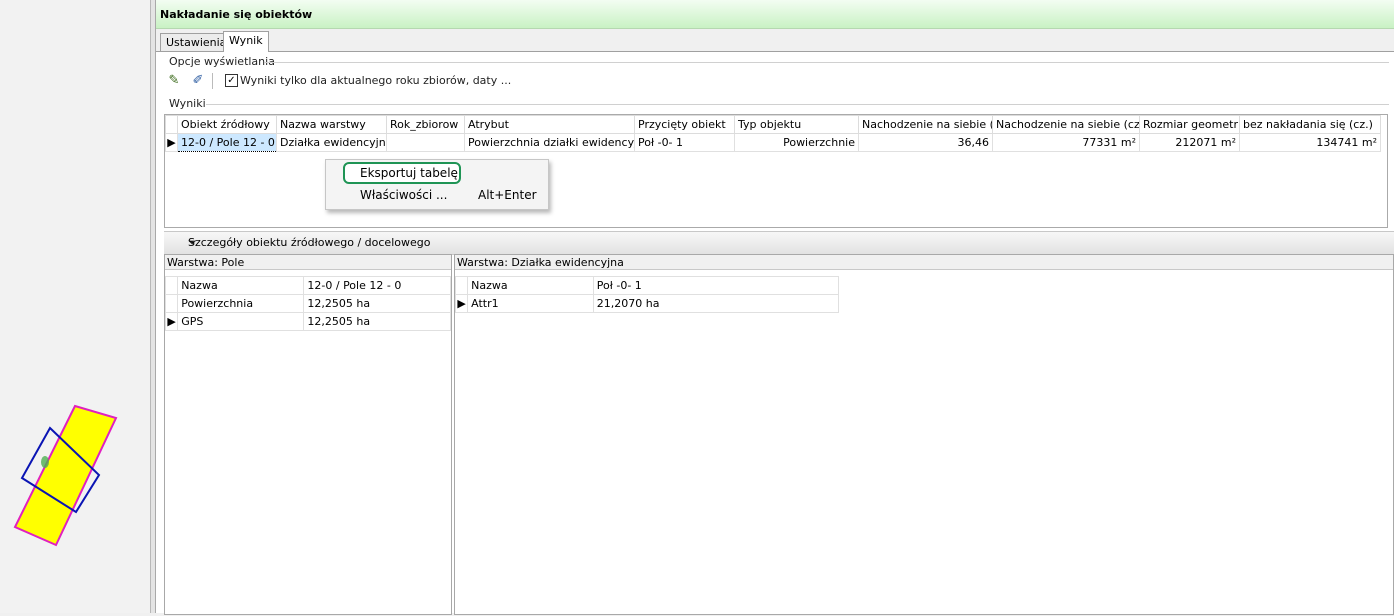 Image resolution: width=1394 pixels, height=616 pixels. I want to click on prop-value: 21,2070 ha, so click(716, 303).